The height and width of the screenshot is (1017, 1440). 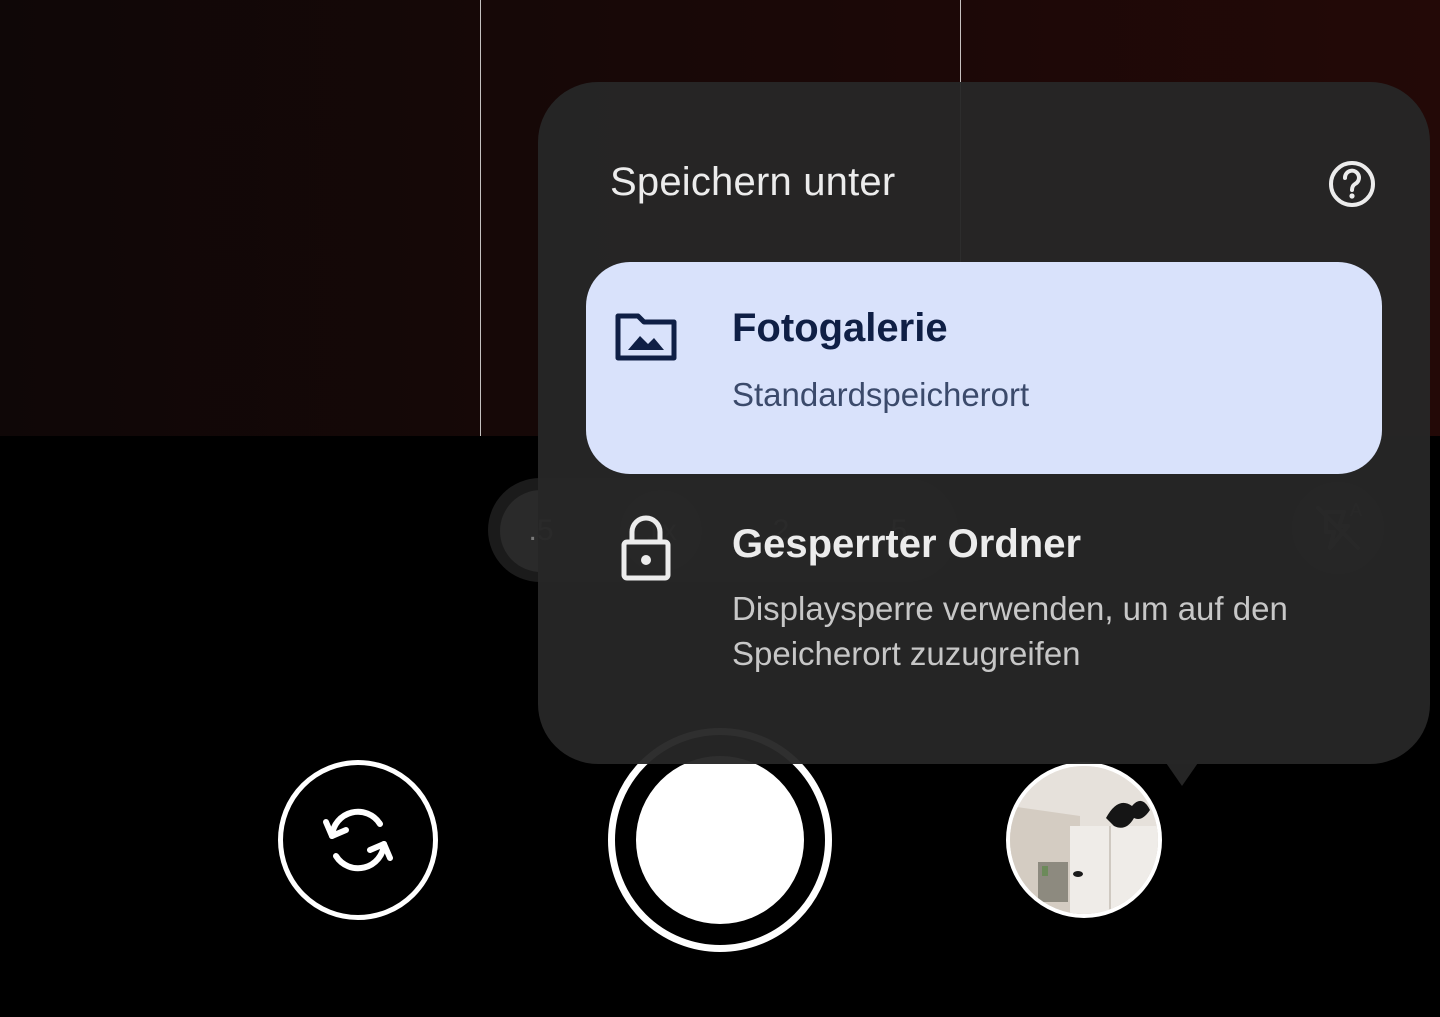 I want to click on option-title: Fotogalerie, so click(x=840, y=328).